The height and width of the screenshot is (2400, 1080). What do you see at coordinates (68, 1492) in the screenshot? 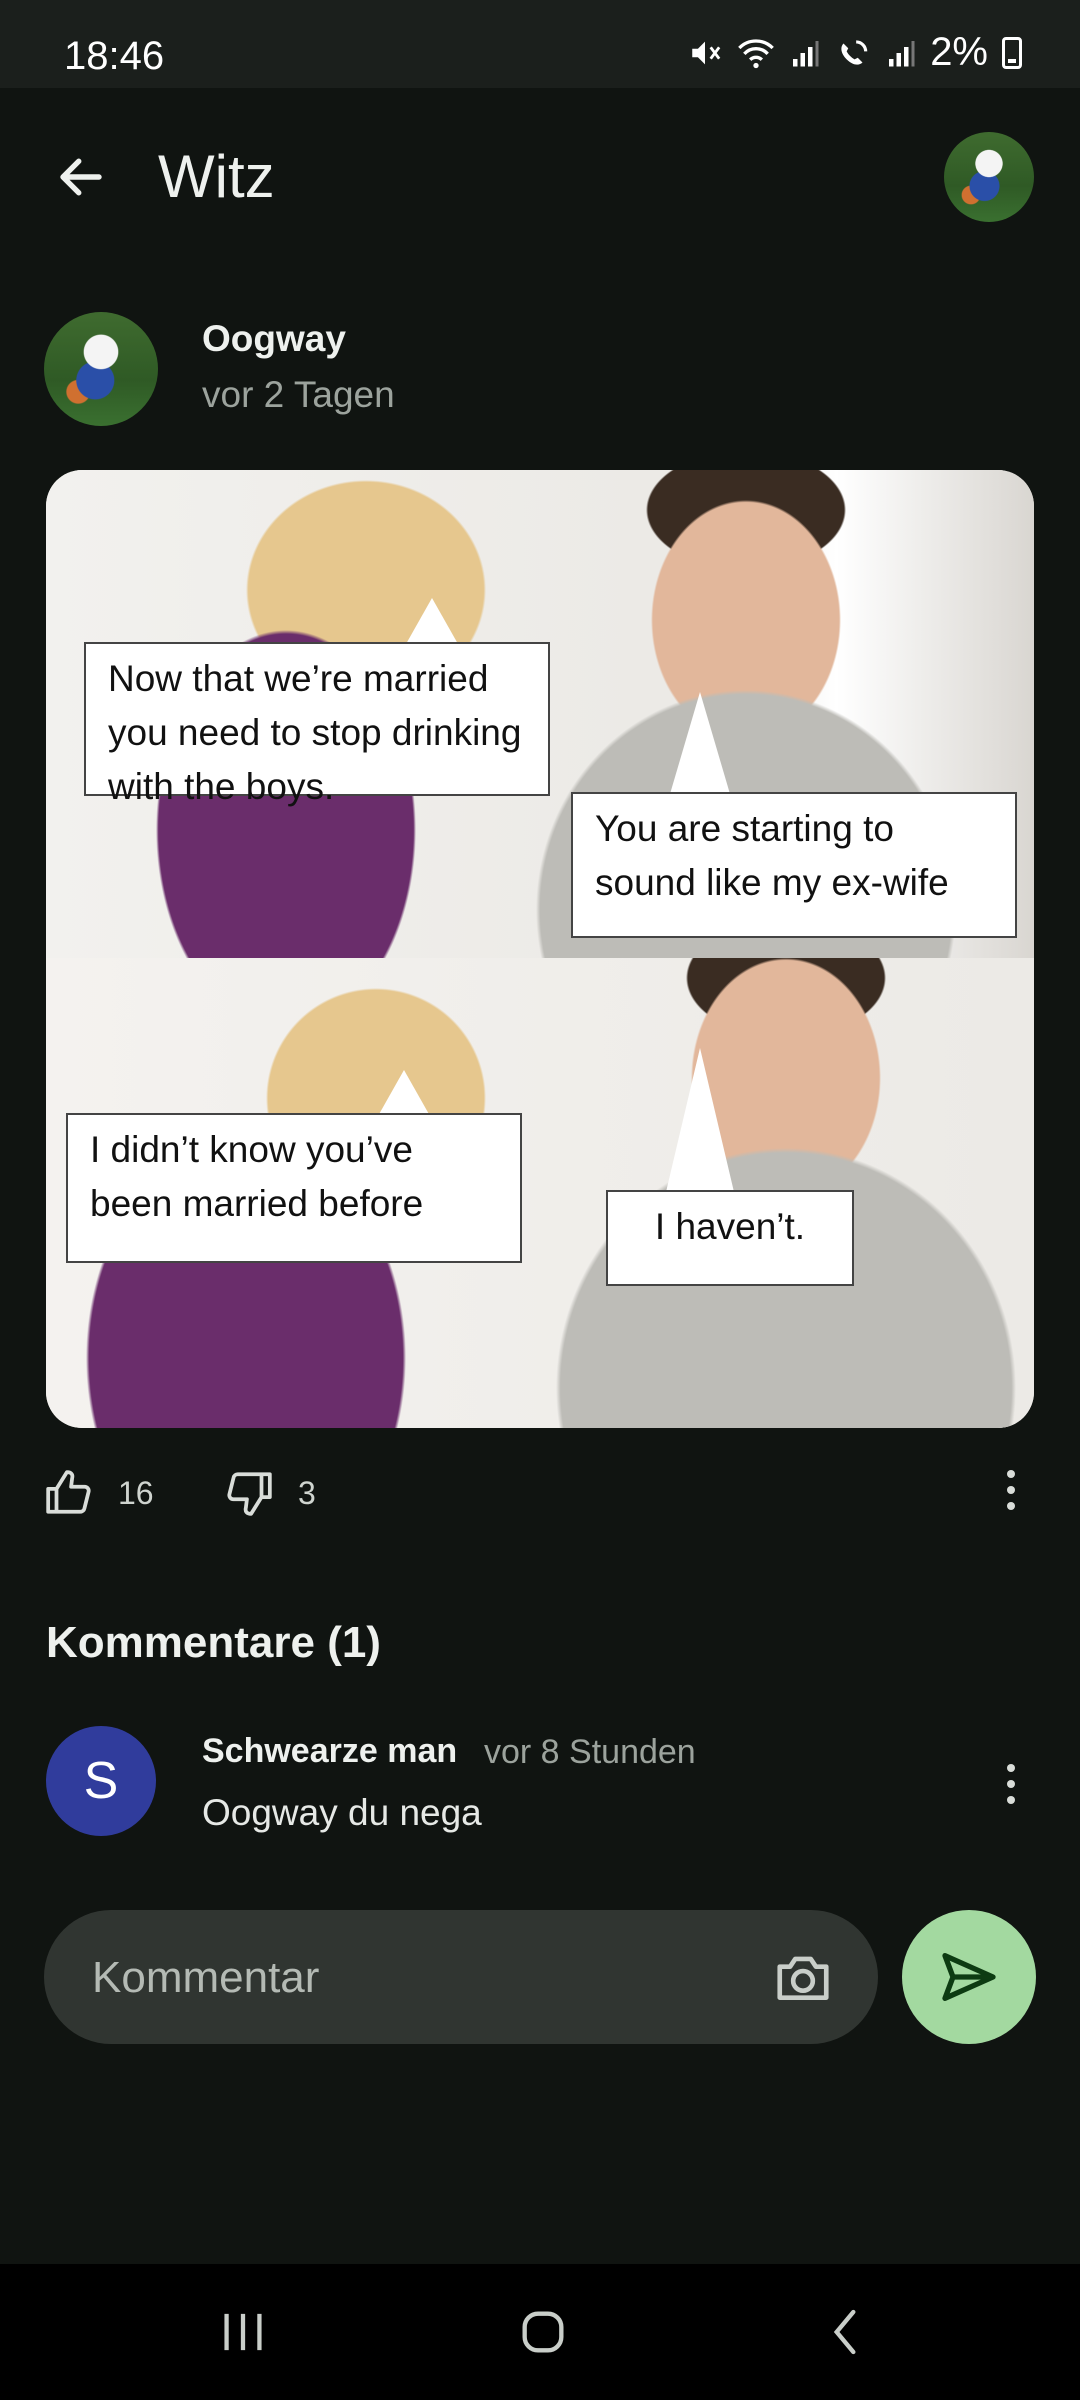
I see `thumbs-up-icon` at bounding box center [68, 1492].